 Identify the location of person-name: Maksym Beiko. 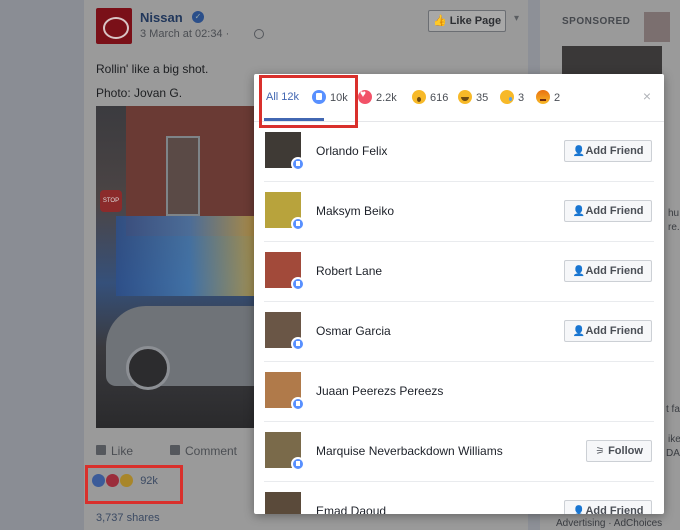
(355, 211).